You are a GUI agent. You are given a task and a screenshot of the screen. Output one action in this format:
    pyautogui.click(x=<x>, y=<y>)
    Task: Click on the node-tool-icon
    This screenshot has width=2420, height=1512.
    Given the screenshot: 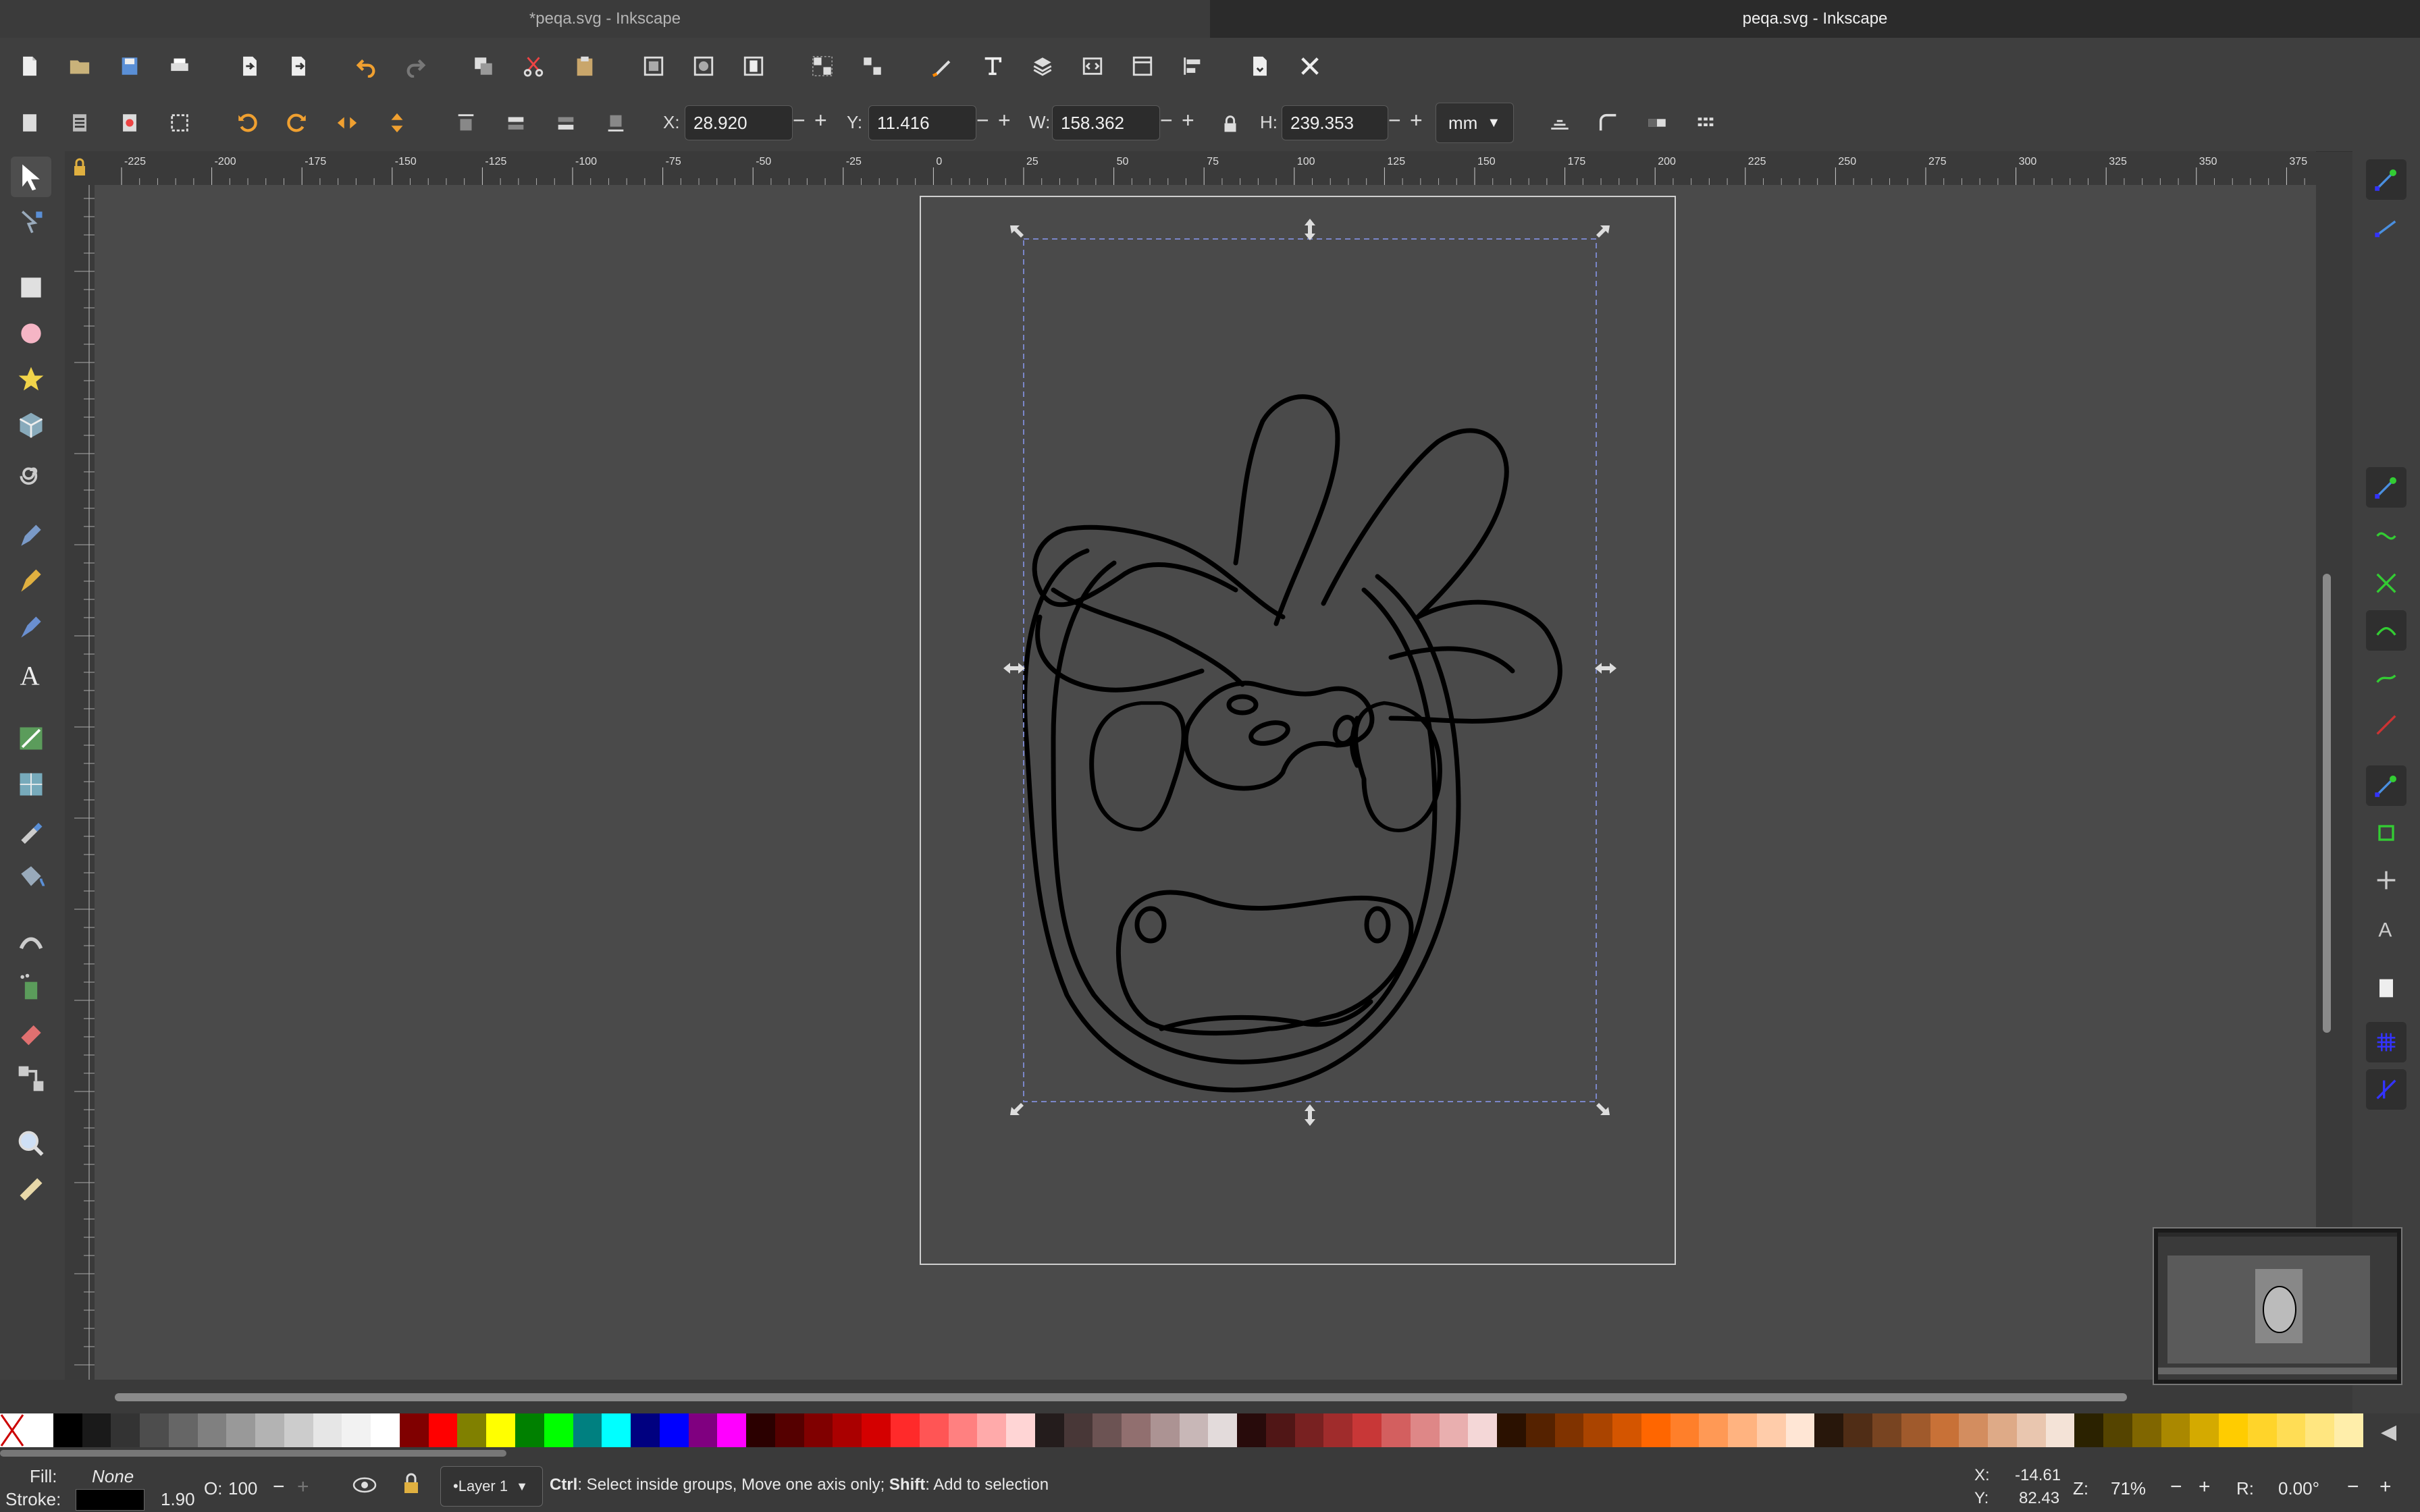 What is the action you would take?
    pyautogui.click(x=31, y=222)
    